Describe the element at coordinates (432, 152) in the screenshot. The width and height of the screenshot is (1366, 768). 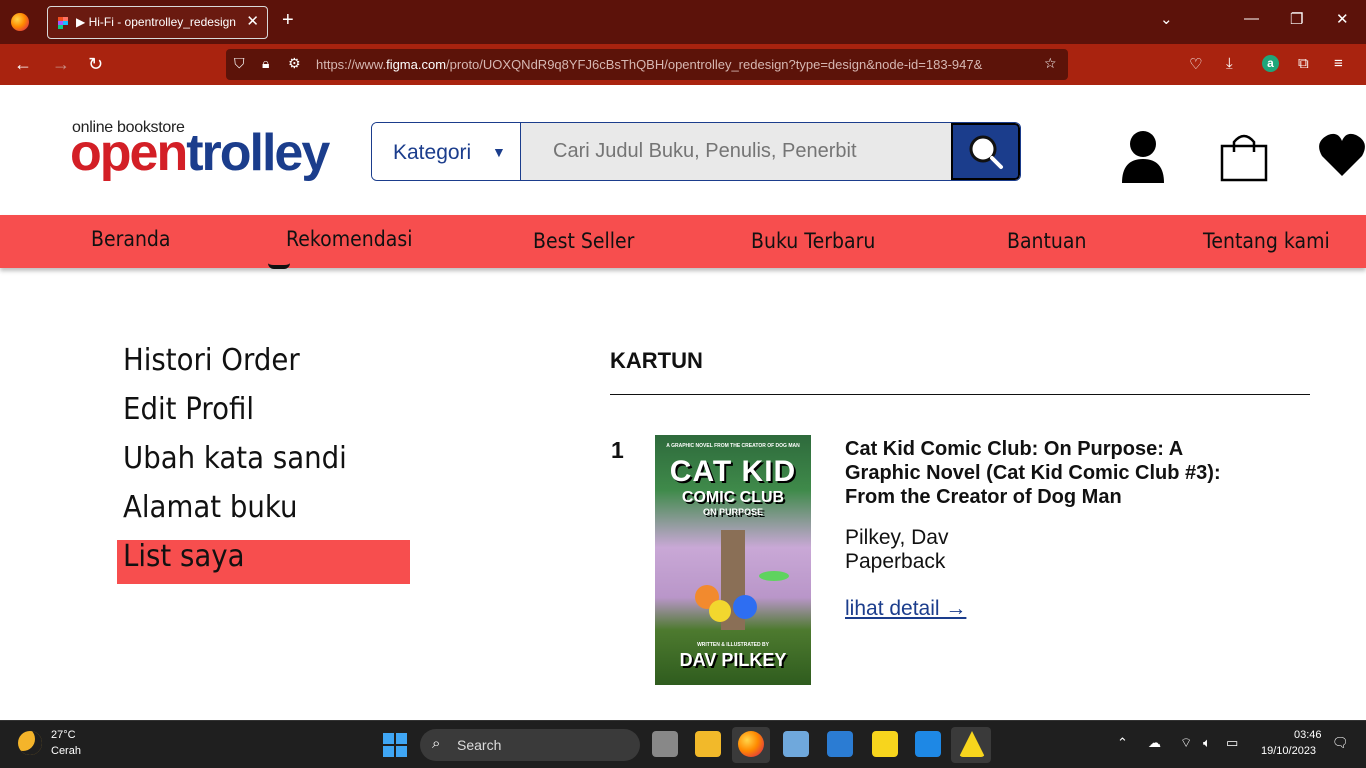
I see `category-label: Kategori` at that location.